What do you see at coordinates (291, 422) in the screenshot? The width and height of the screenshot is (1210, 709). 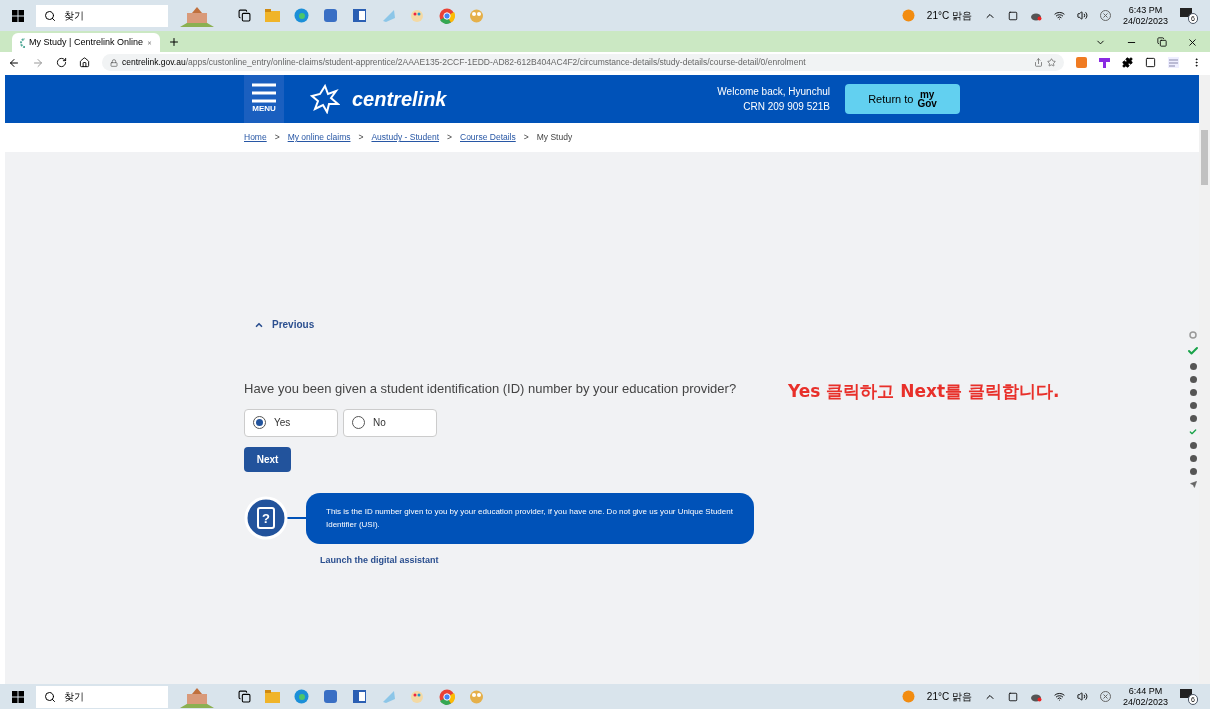 I see `radio-option: Yes` at bounding box center [291, 422].